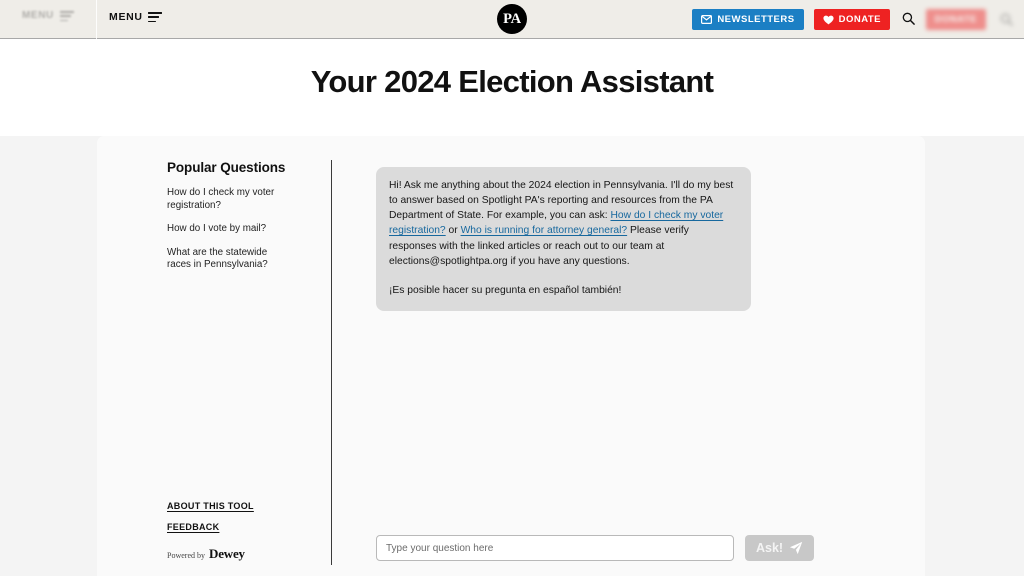 Image resolution: width=1024 pixels, height=576 pixels. Describe the element at coordinates (859, 19) in the screenshot. I see `donate-label: DONATE` at that location.